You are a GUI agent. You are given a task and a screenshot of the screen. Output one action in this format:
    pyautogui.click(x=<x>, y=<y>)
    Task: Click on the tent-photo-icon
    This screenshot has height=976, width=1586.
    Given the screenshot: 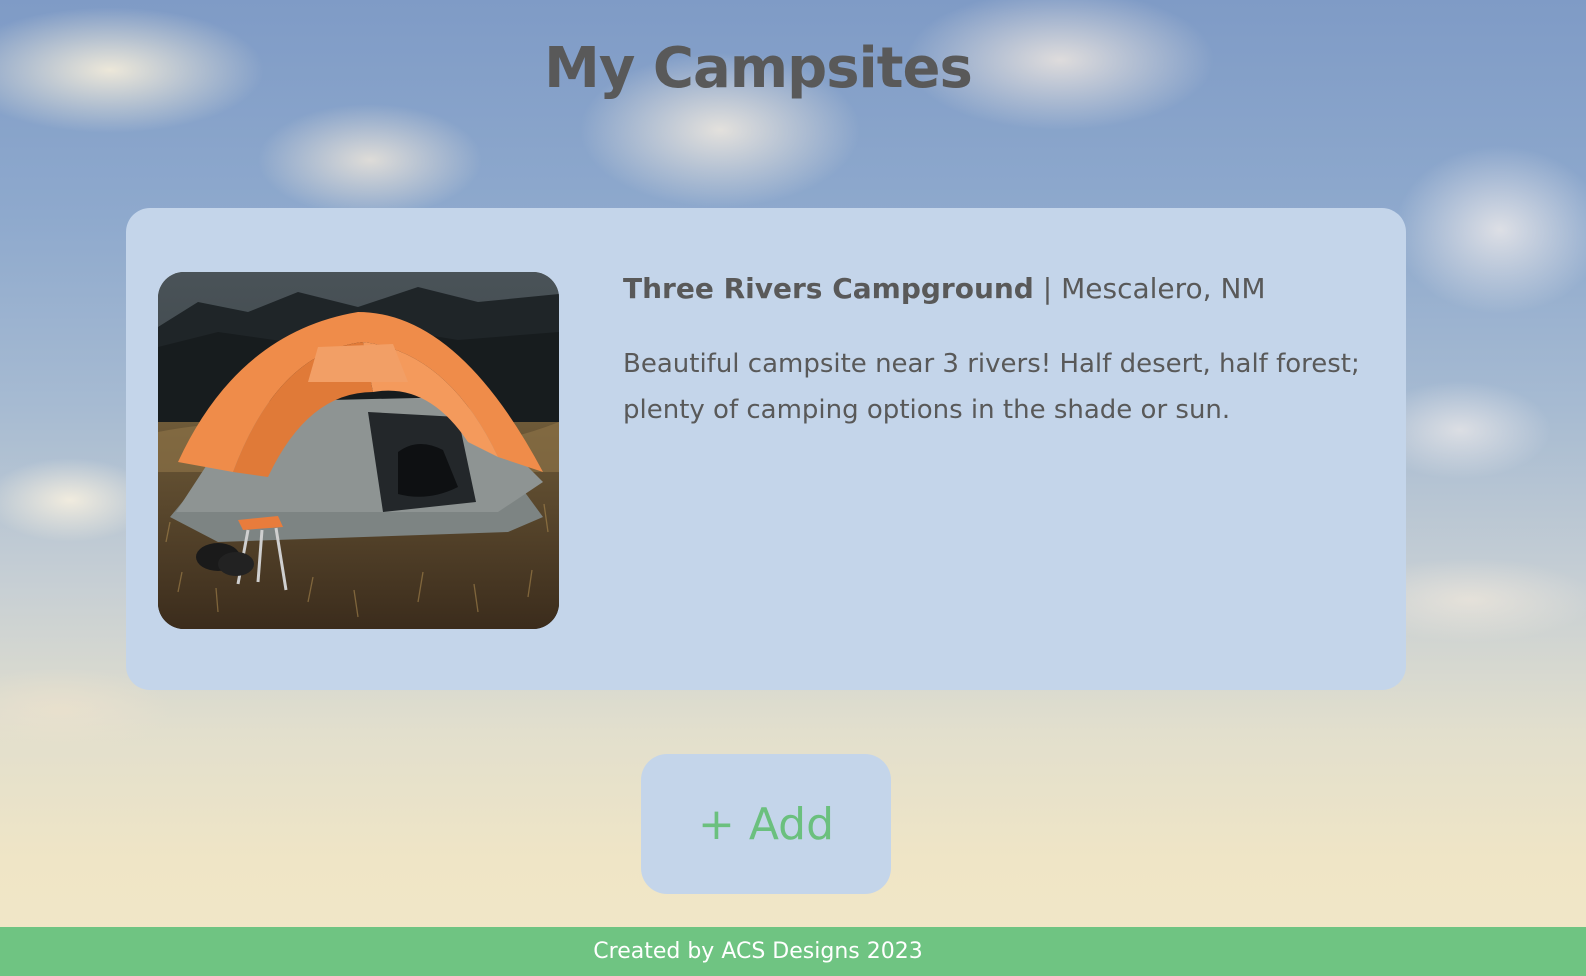 What is the action you would take?
    pyautogui.click(x=358, y=450)
    